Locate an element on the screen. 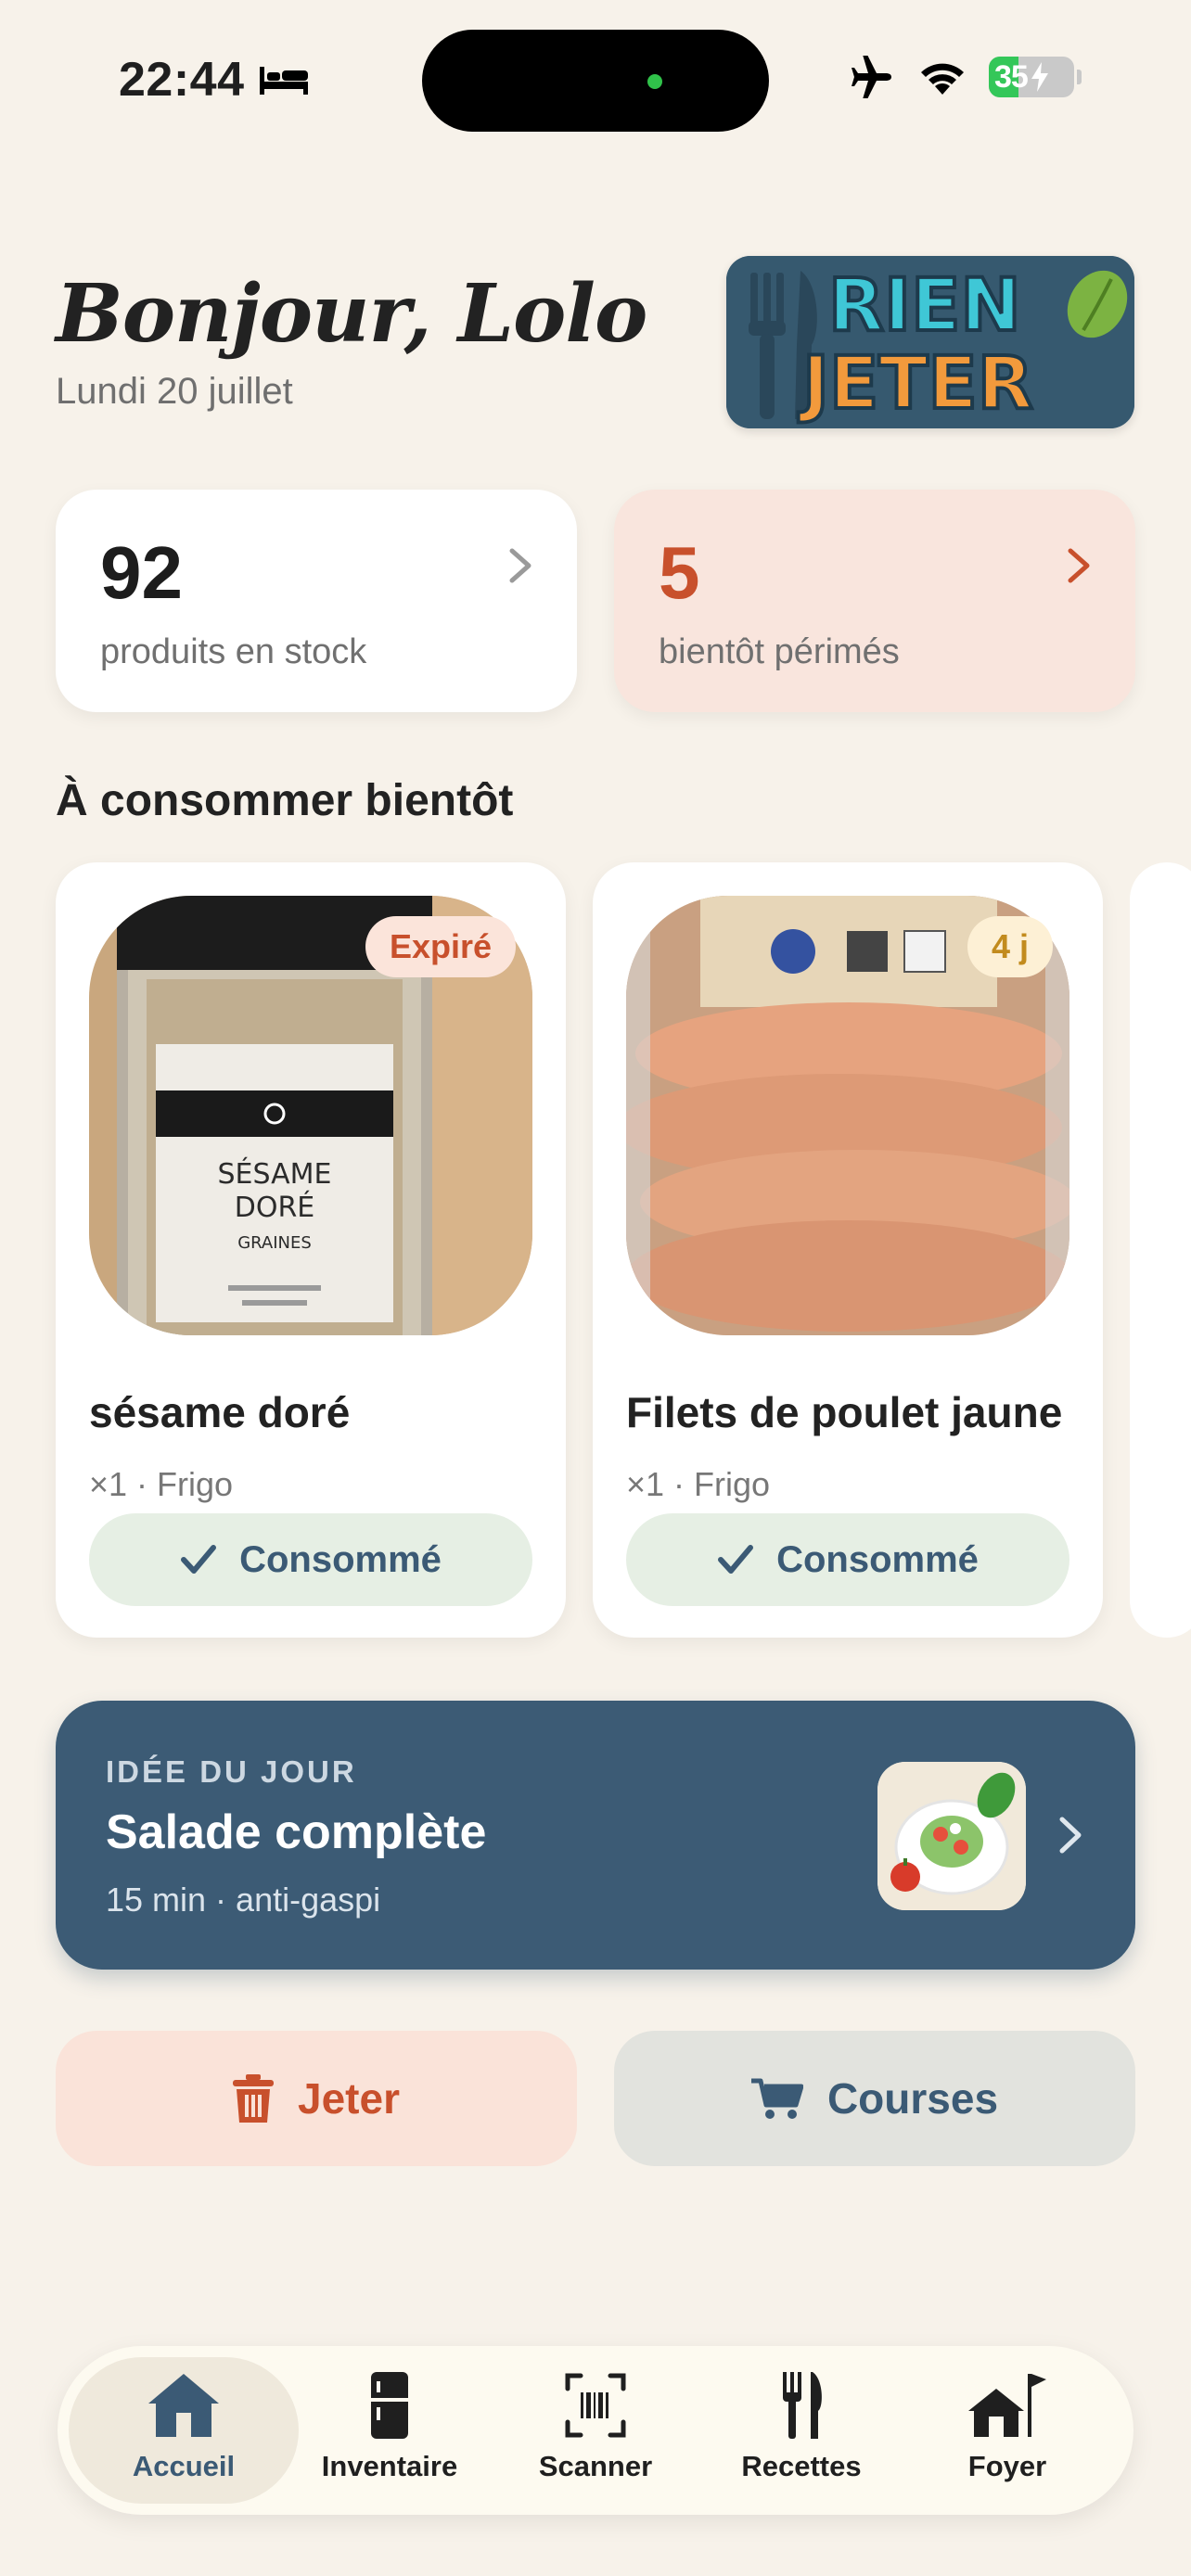  expiry-badge: Expiré is located at coordinates (440, 947).